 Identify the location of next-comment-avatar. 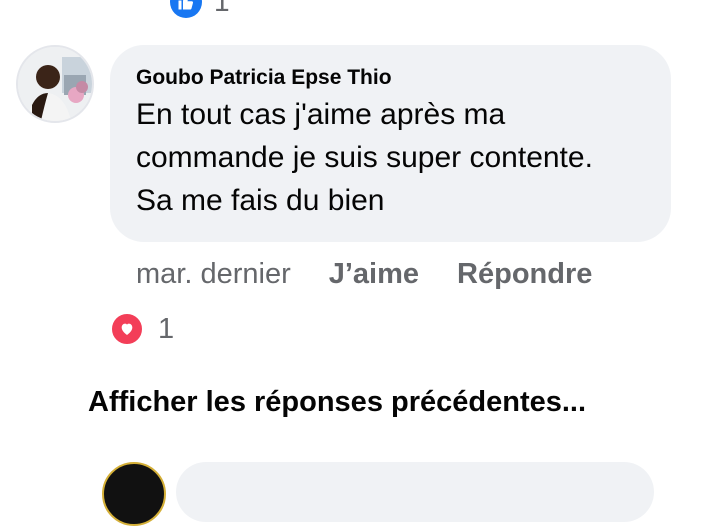
(134, 494).